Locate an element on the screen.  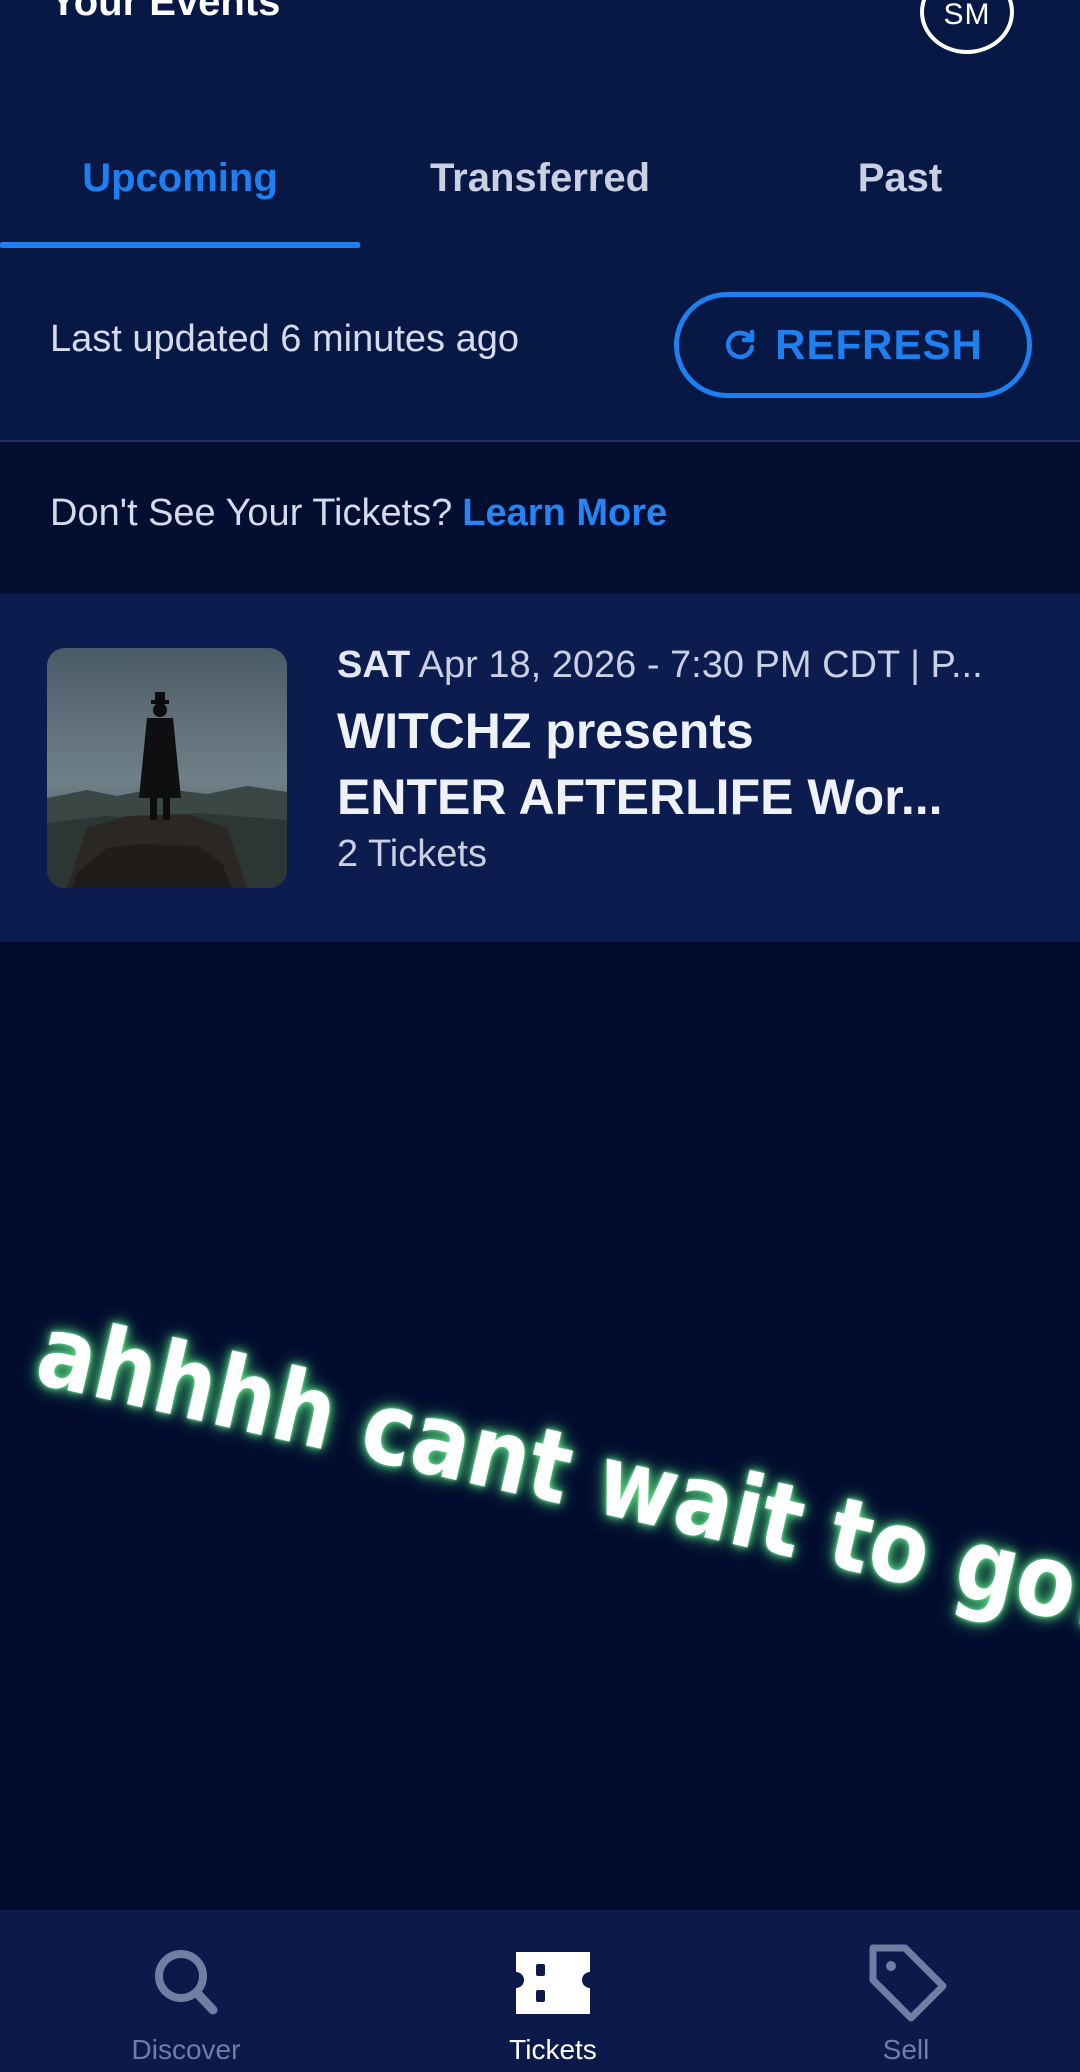
event-day: SAT is located at coordinates (374, 665).